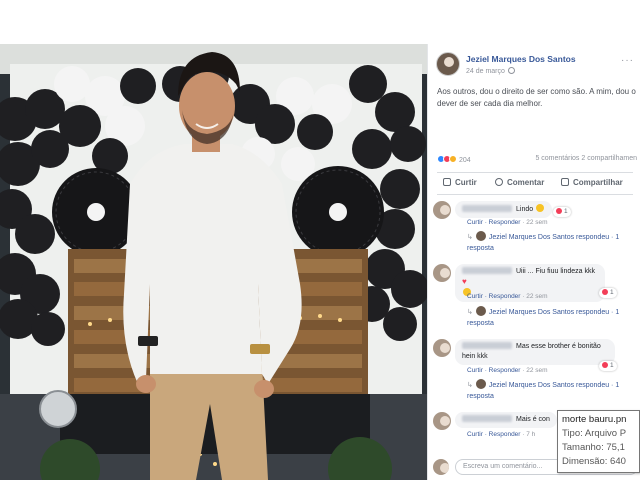  I want to click on reaction-count: 204, so click(465, 160).